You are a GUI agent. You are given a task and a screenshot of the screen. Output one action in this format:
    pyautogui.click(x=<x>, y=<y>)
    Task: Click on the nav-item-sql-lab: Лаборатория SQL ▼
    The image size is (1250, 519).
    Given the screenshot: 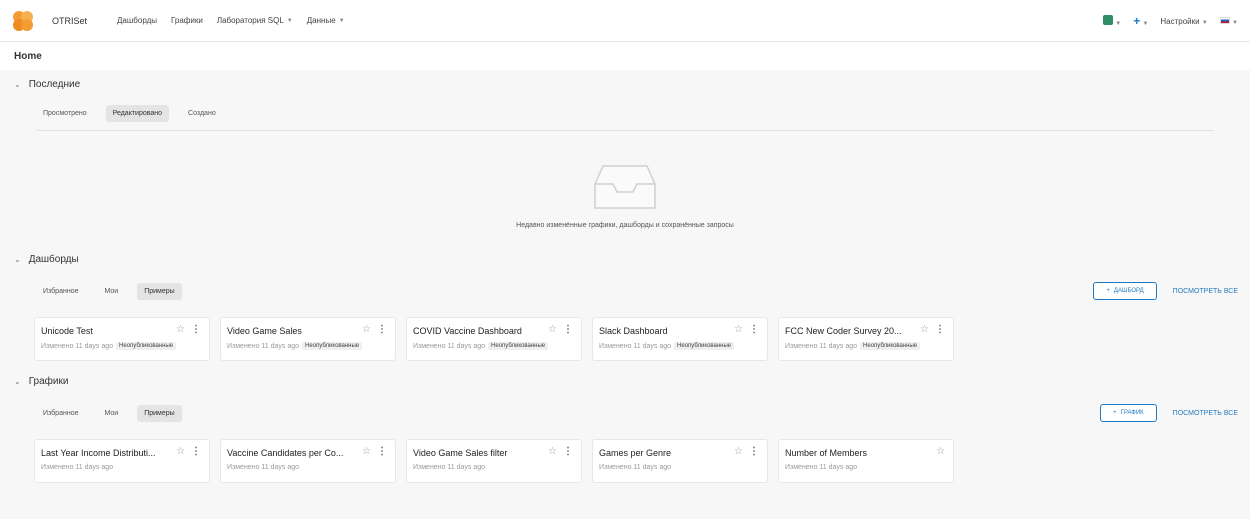 What is the action you would take?
    pyautogui.click(x=255, y=20)
    